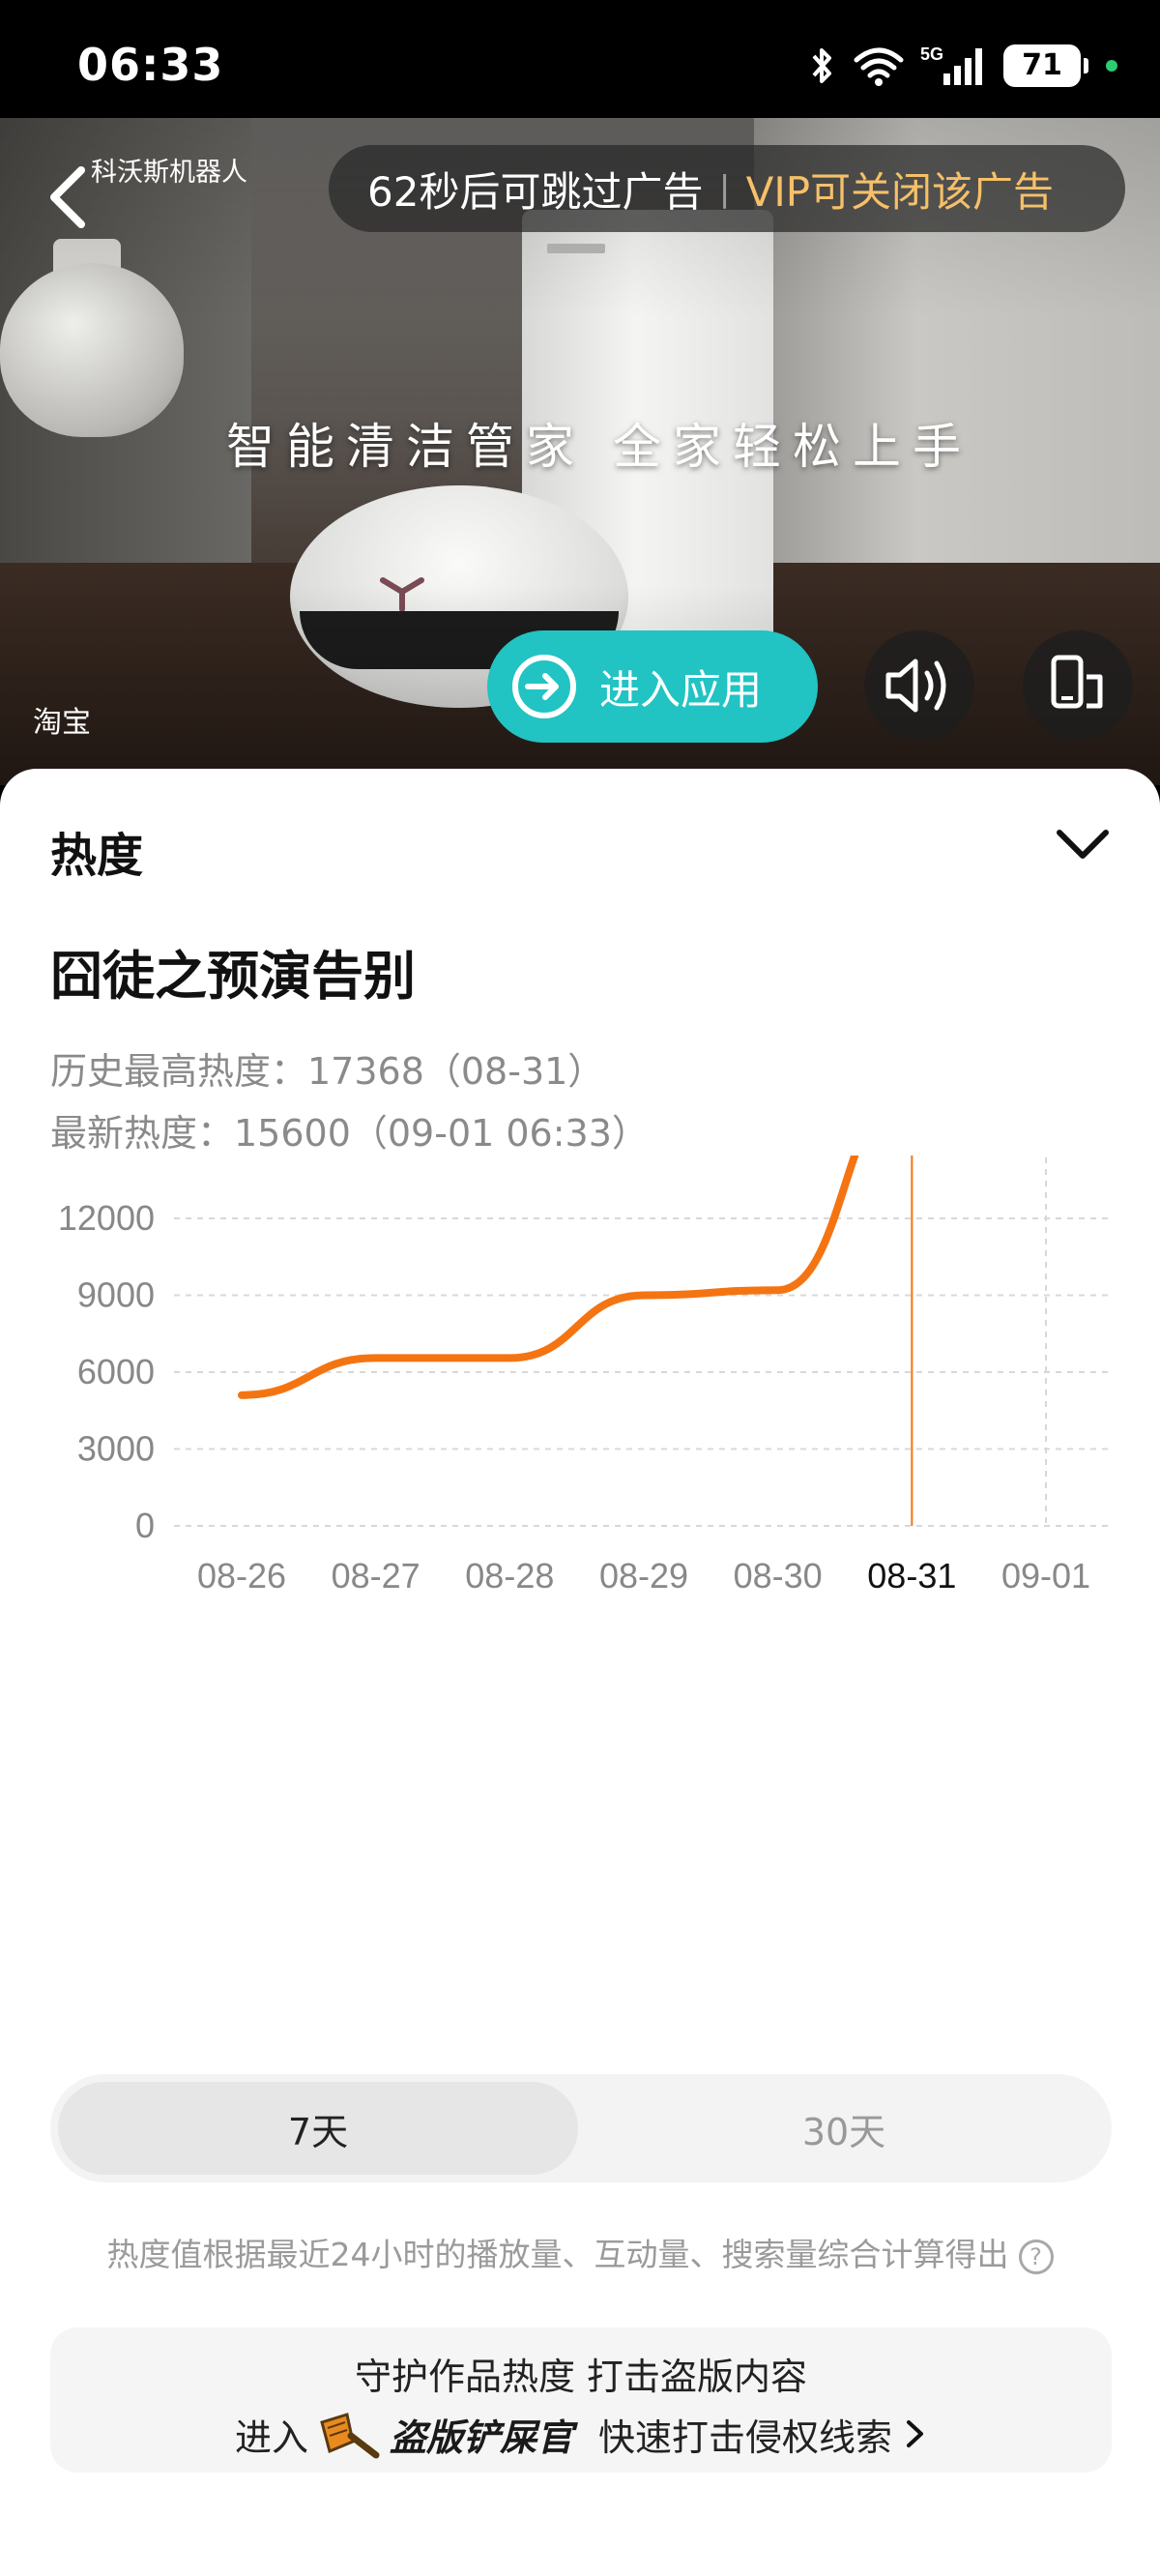  What do you see at coordinates (376, 1575) in the screenshot?
I see `x-tick-label: 08-27` at bounding box center [376, 1575].